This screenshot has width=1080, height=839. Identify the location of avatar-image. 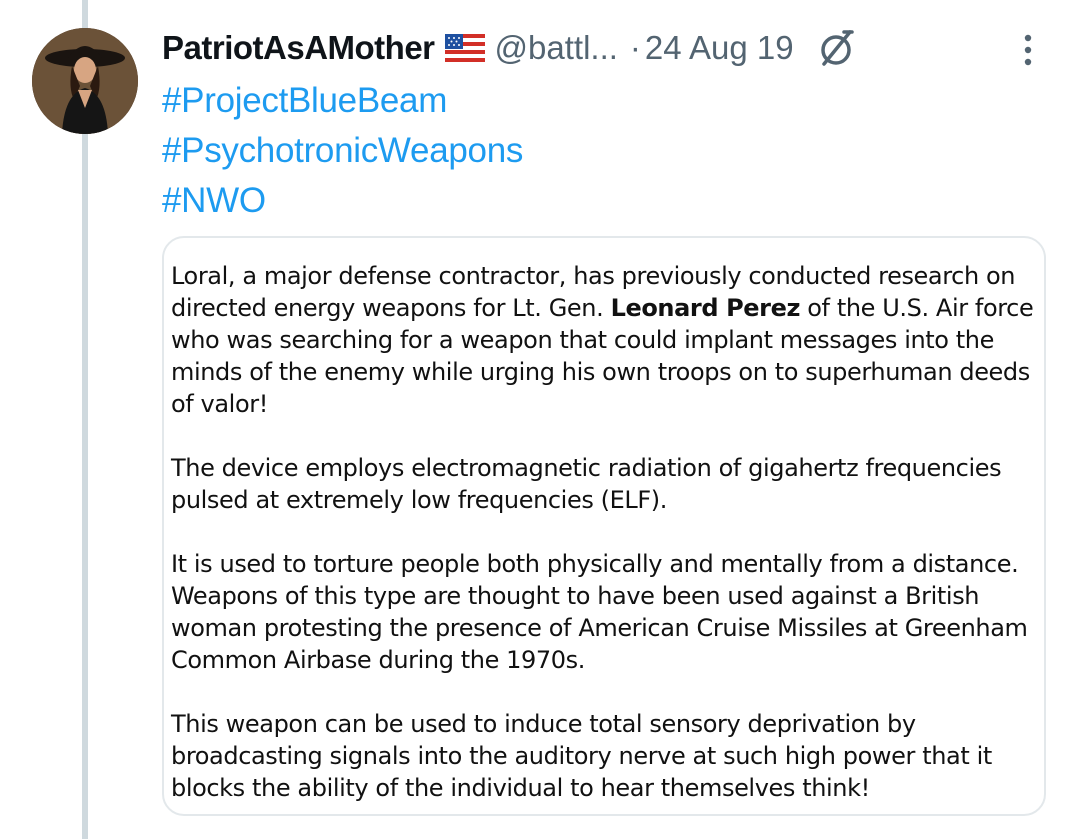
(85, 81).